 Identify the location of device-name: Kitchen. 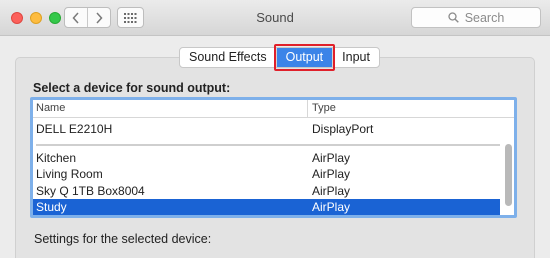
(56, 157).